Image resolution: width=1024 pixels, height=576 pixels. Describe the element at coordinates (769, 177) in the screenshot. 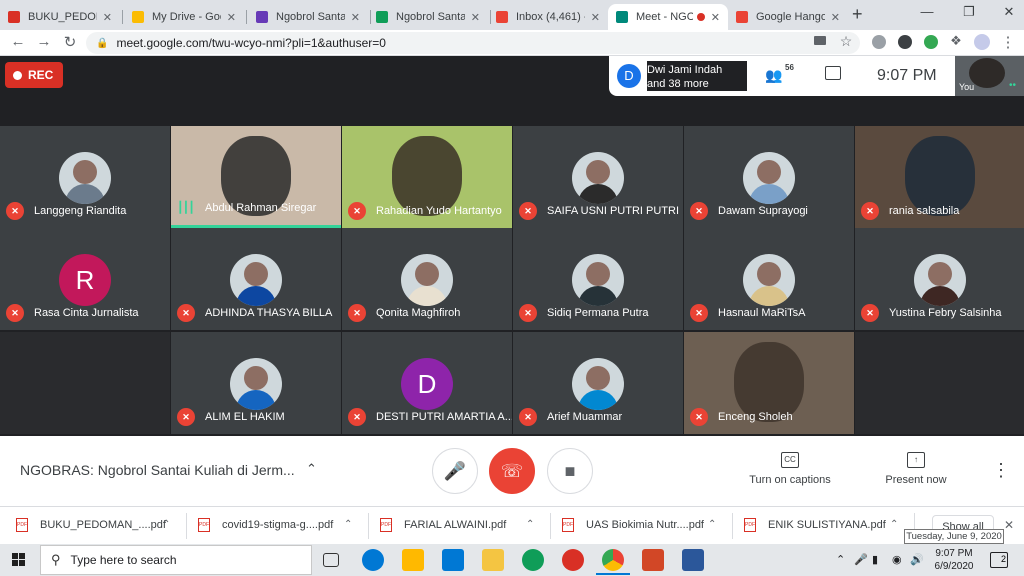

I see `participant-tile: ✕ Dawam Suprayogi` at that location.